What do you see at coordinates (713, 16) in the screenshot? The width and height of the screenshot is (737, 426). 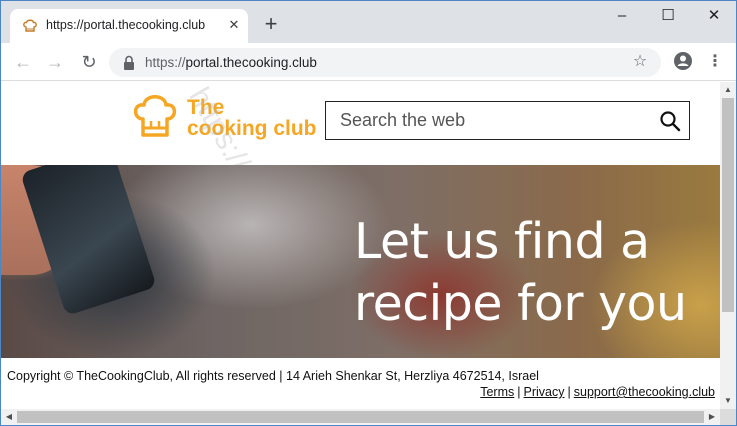 I see `close-window-button: ✕` at bounding box center [713, 16].